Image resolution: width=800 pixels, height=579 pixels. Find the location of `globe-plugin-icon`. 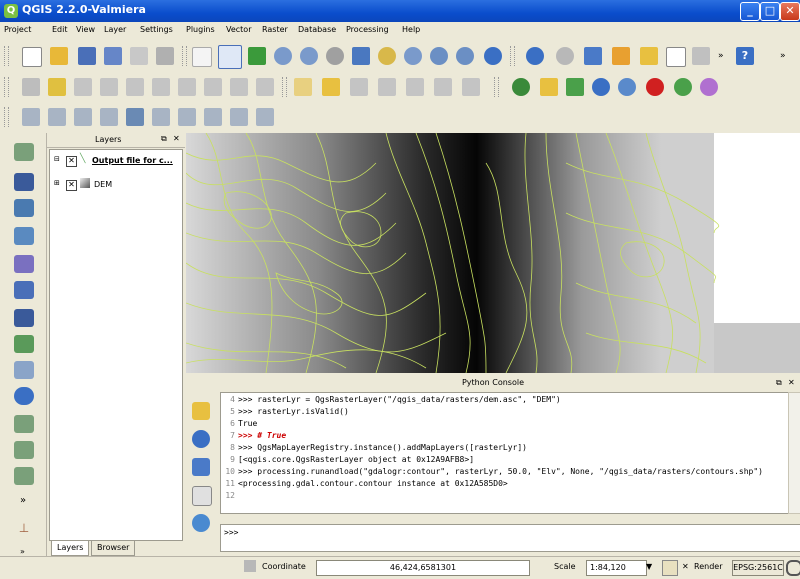

globe-plugin-icon is located at coordinates (521, 87).